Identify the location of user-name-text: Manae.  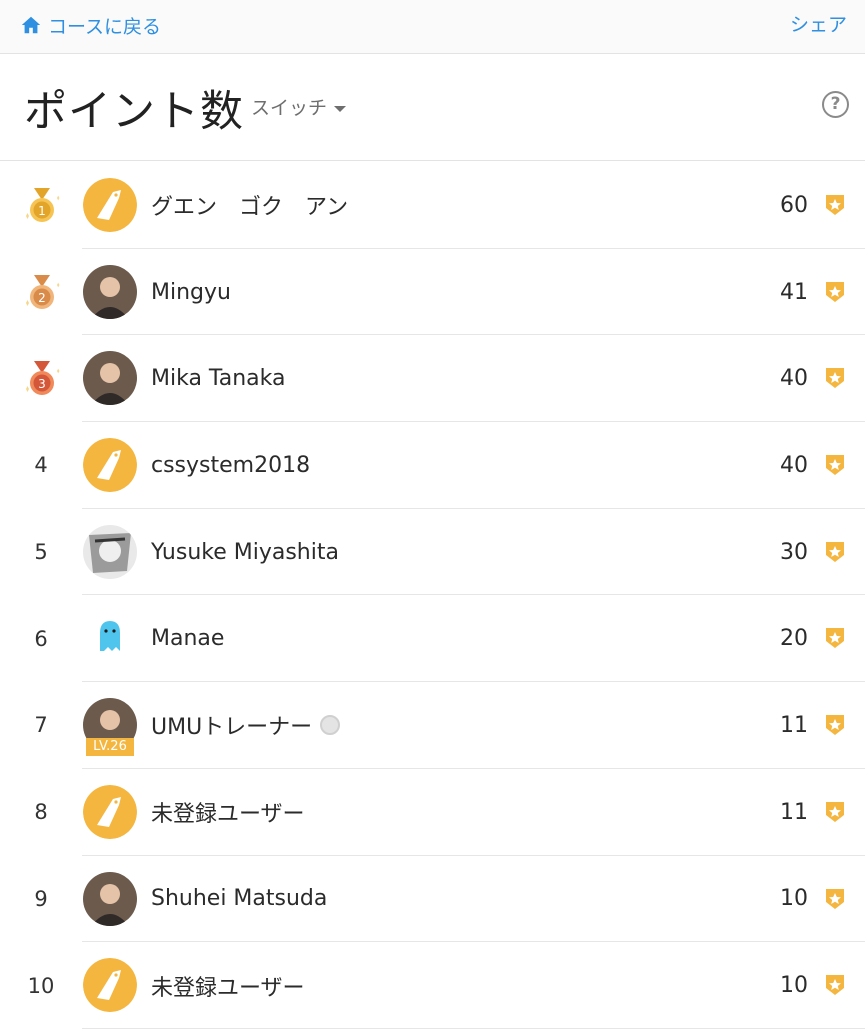
(188, 639).